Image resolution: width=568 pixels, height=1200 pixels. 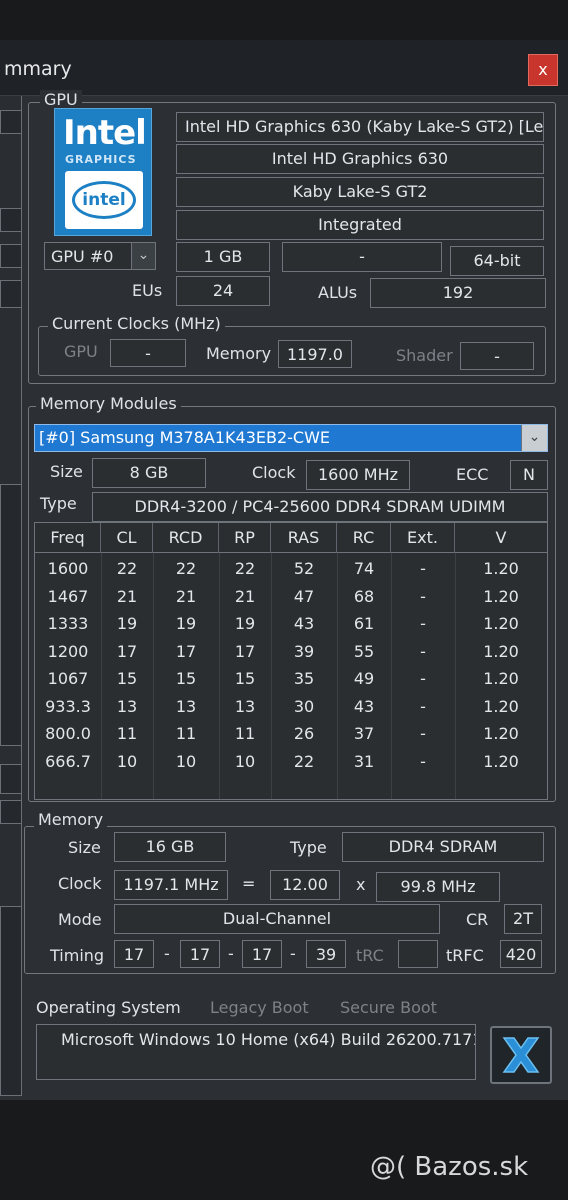 What do you see at coordinates (418, 954) in the screenshot?
I see `trc-field` at bounding box center [418, 954].